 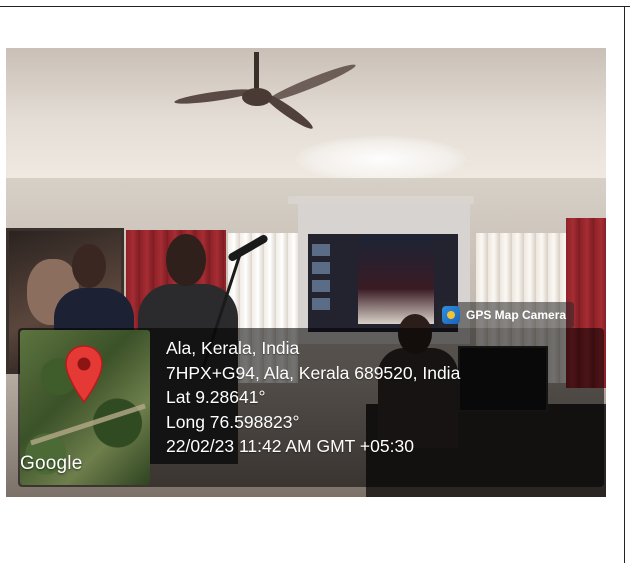 I want to click on gps-map-camera-app-icon, so click(x=451, y=315).